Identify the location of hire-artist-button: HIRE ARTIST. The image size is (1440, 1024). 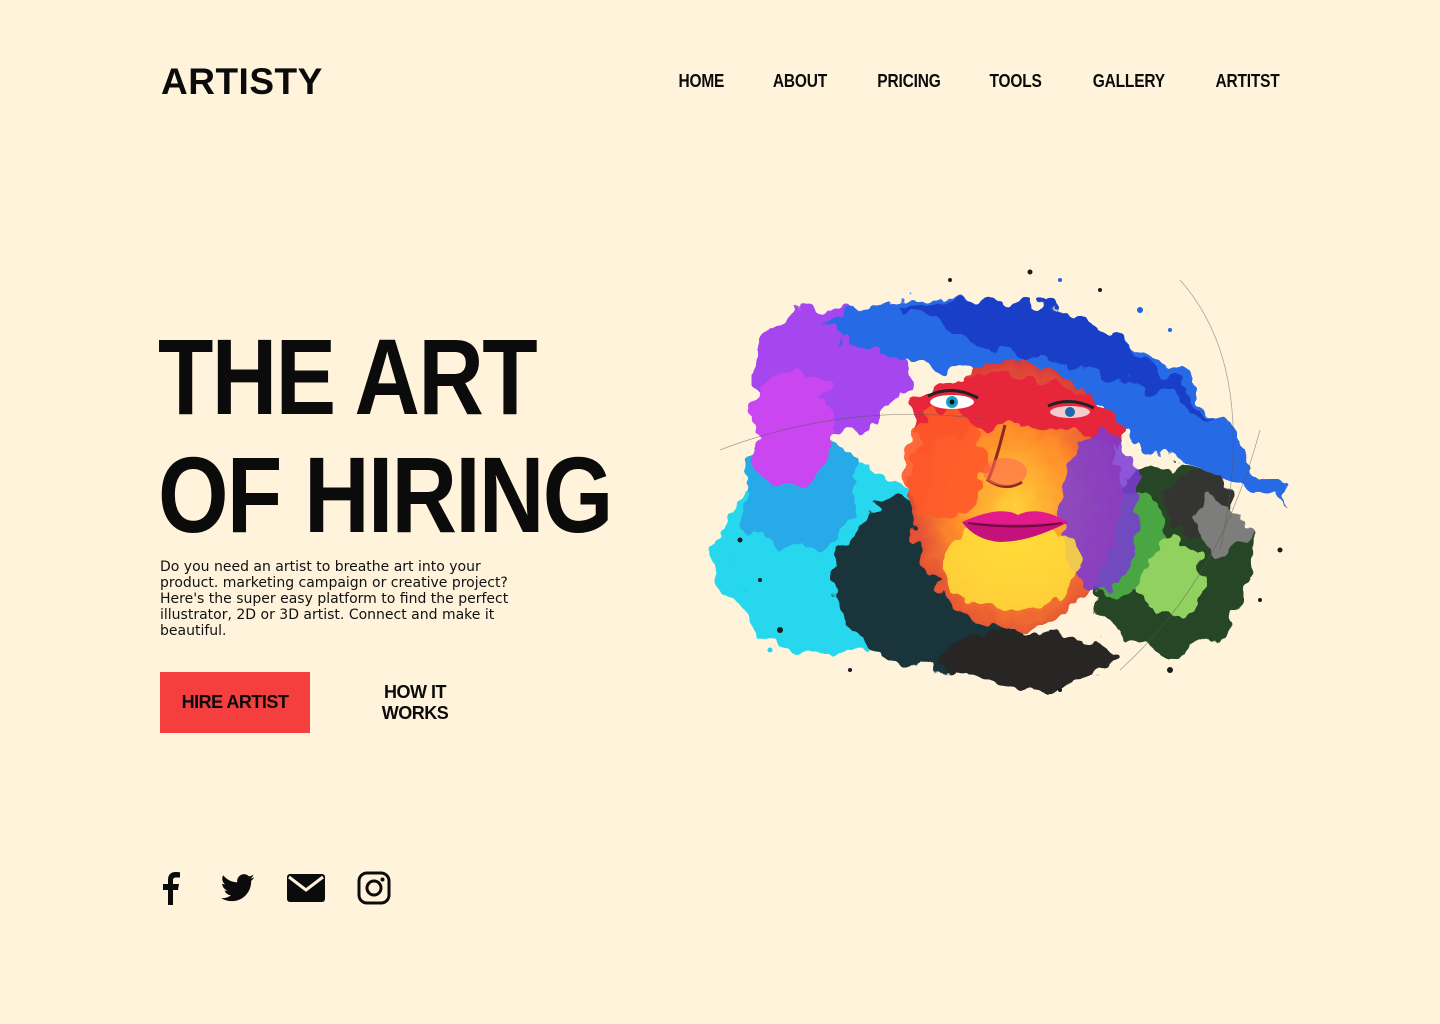
(235, 702).